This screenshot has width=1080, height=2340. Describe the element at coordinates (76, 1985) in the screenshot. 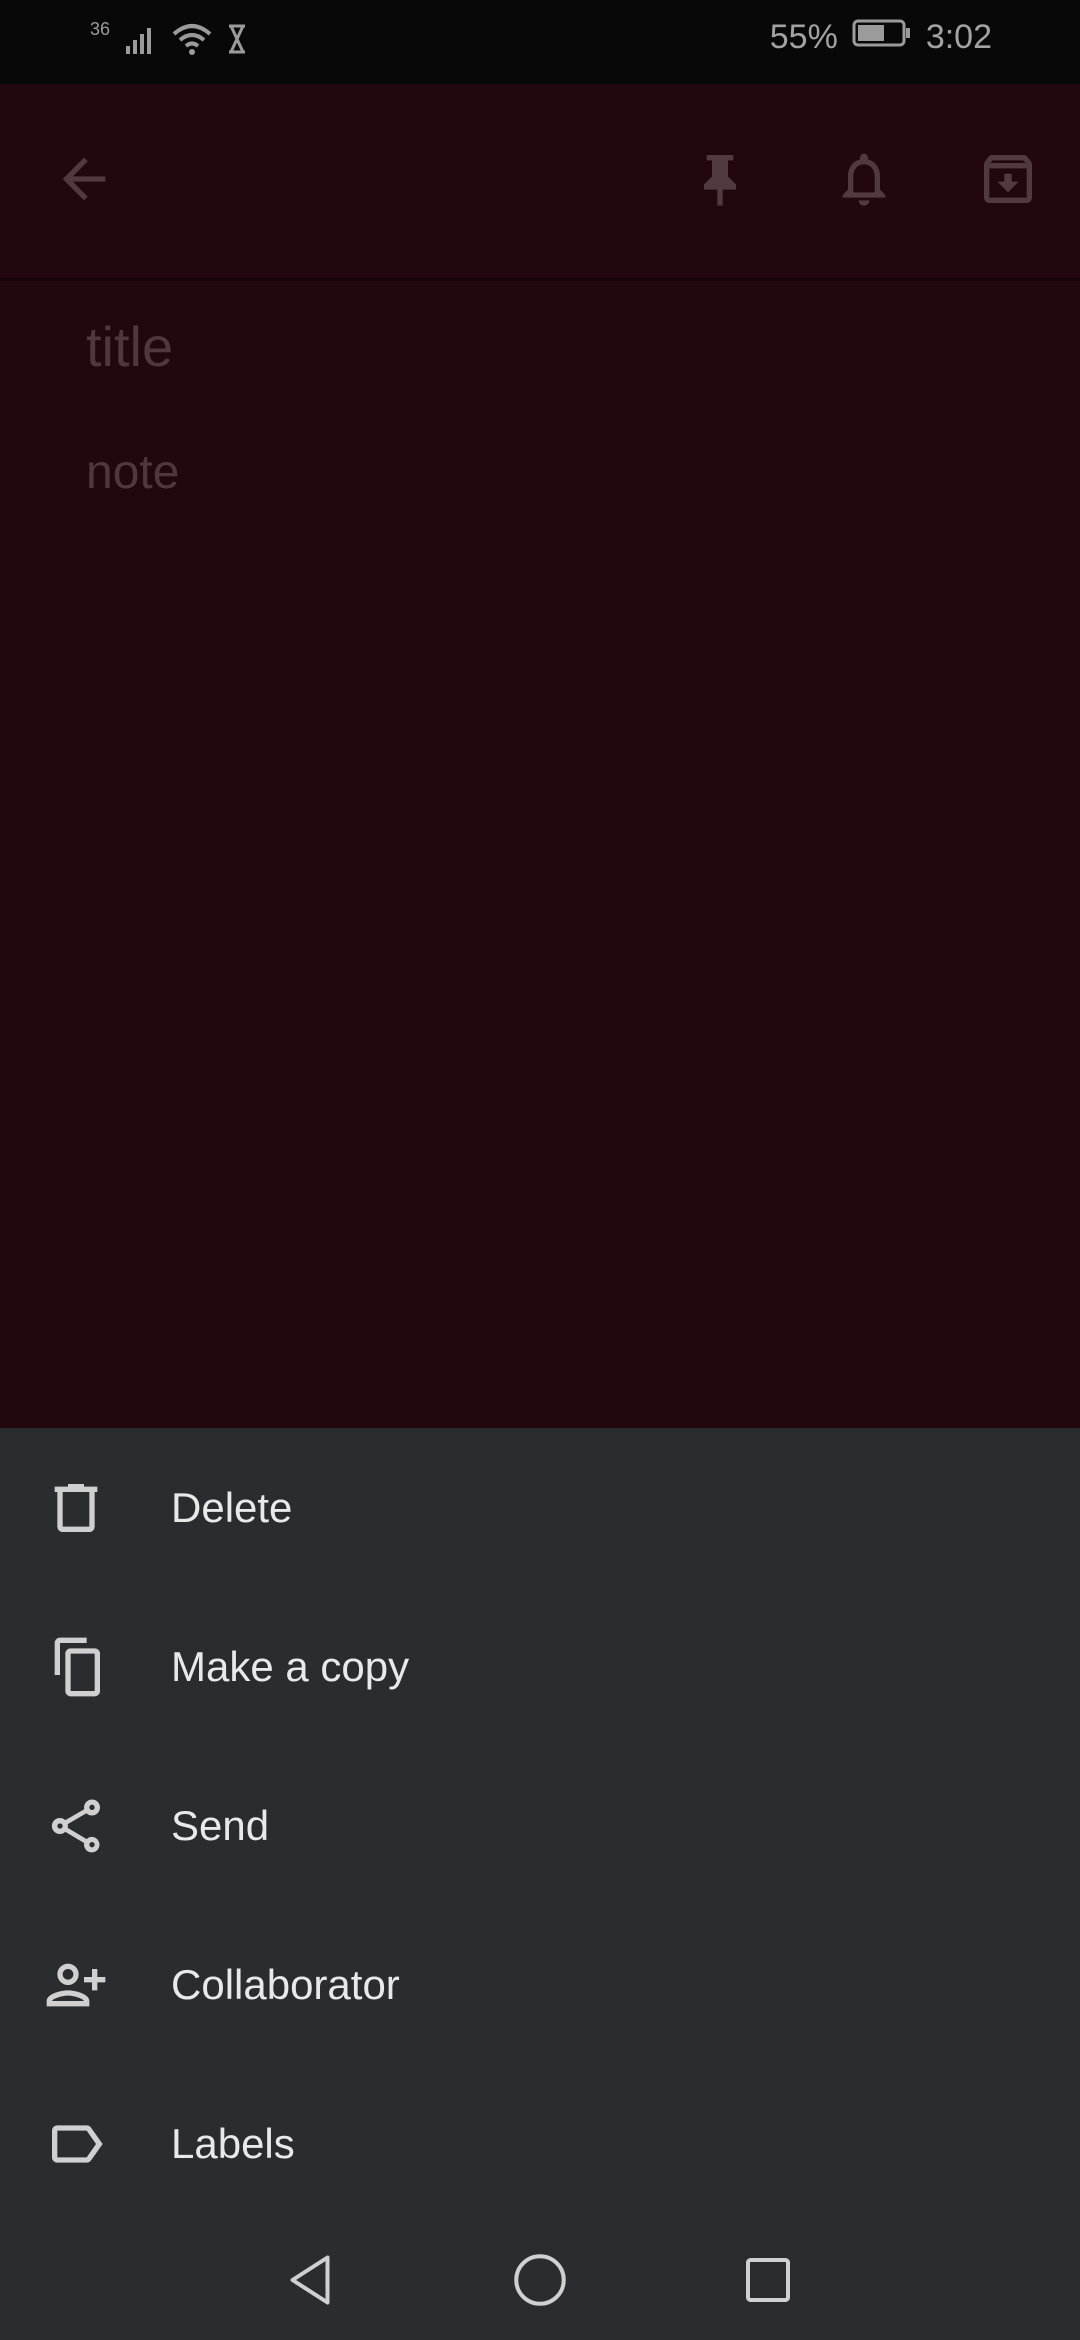

I see `add-person-icon` at that location.